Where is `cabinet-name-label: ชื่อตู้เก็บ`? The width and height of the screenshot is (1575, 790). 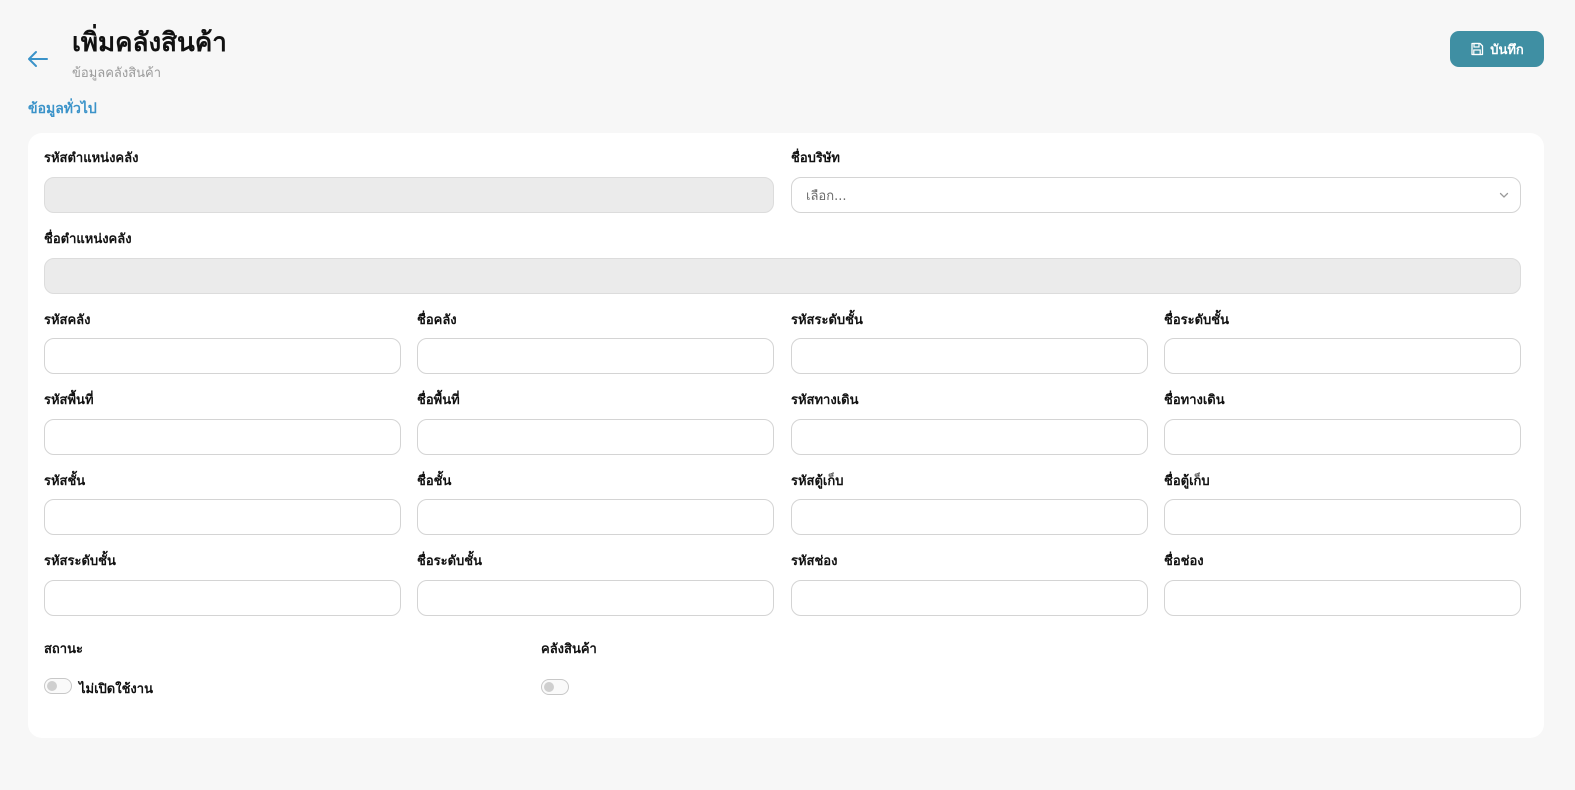 cabinet-name-label: ชื่อตู้เก็บ is located at coordinates (1187, 481).